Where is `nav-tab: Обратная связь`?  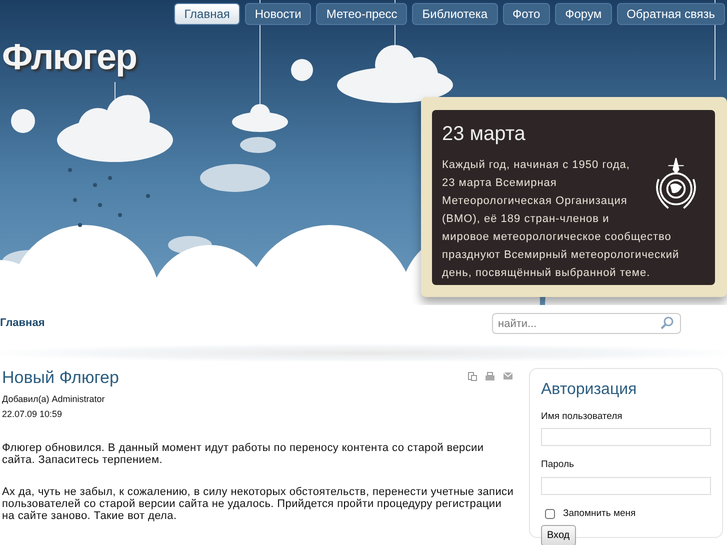 nav-tab: Обратная связь is located at coordinates (670, 14).